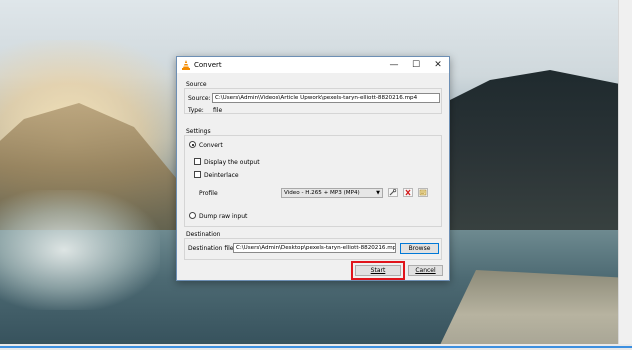  Describe the element at coordinates (211, 145) in the screenshot. I see `convert-radio-label: Convert` at that location.